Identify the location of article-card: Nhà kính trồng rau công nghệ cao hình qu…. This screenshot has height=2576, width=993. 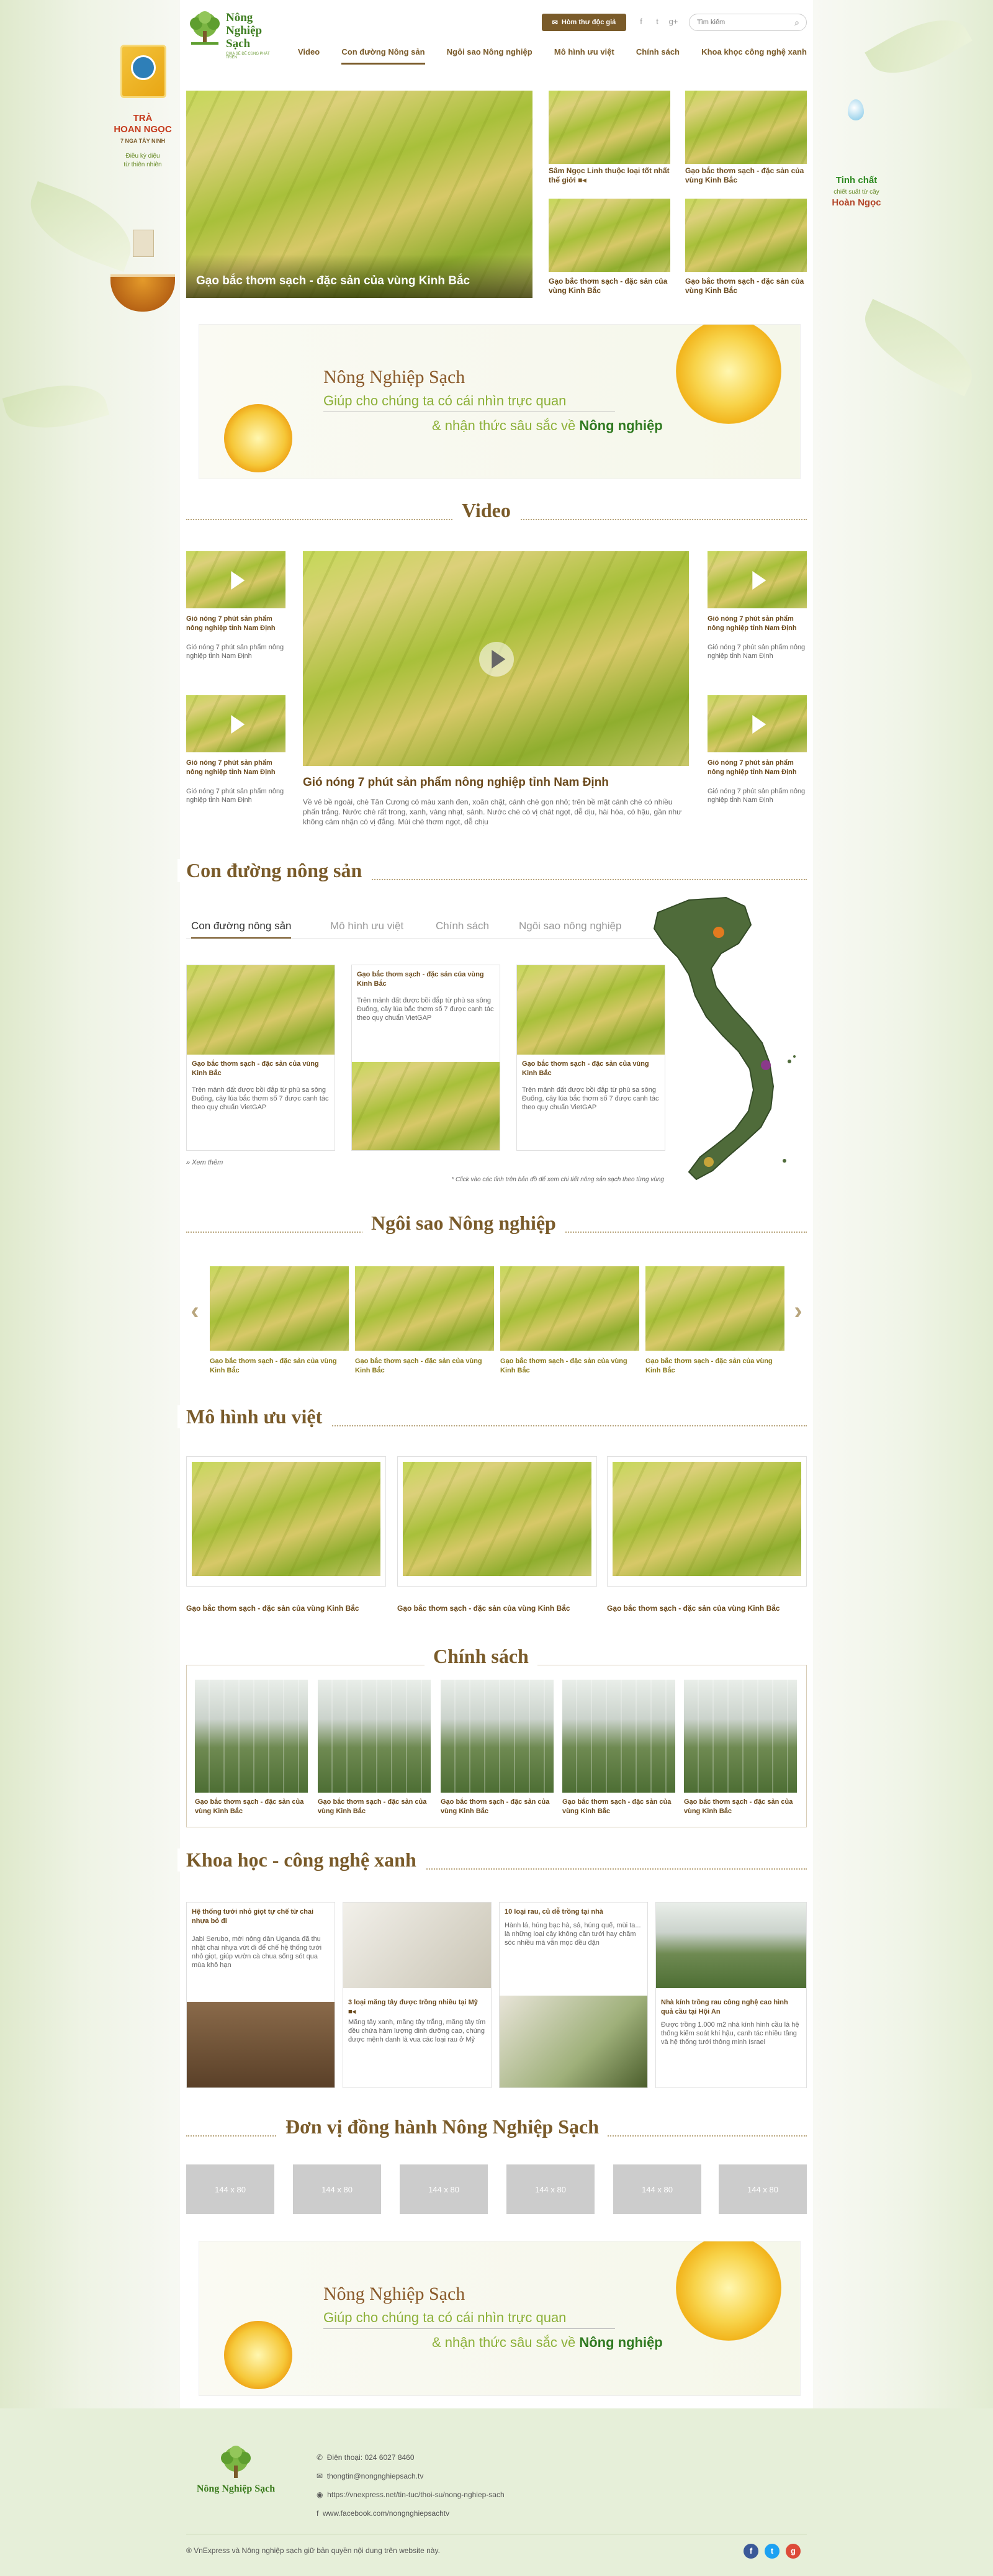
(731, 1995).